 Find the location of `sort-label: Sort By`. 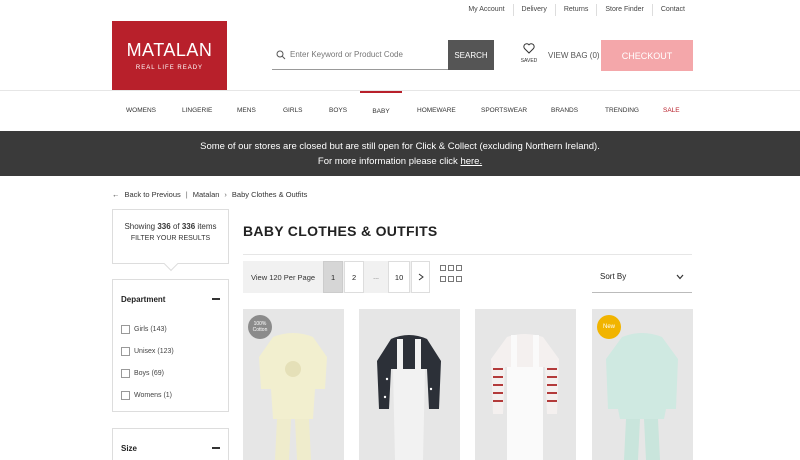

sort-label: Sort By is located at coordinates (613, 276).